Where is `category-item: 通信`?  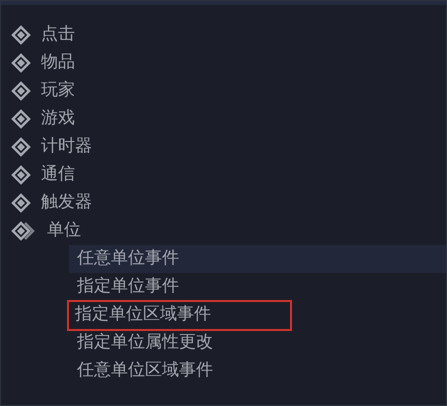 category-item: 通信 is located at coordinates (58, 175).